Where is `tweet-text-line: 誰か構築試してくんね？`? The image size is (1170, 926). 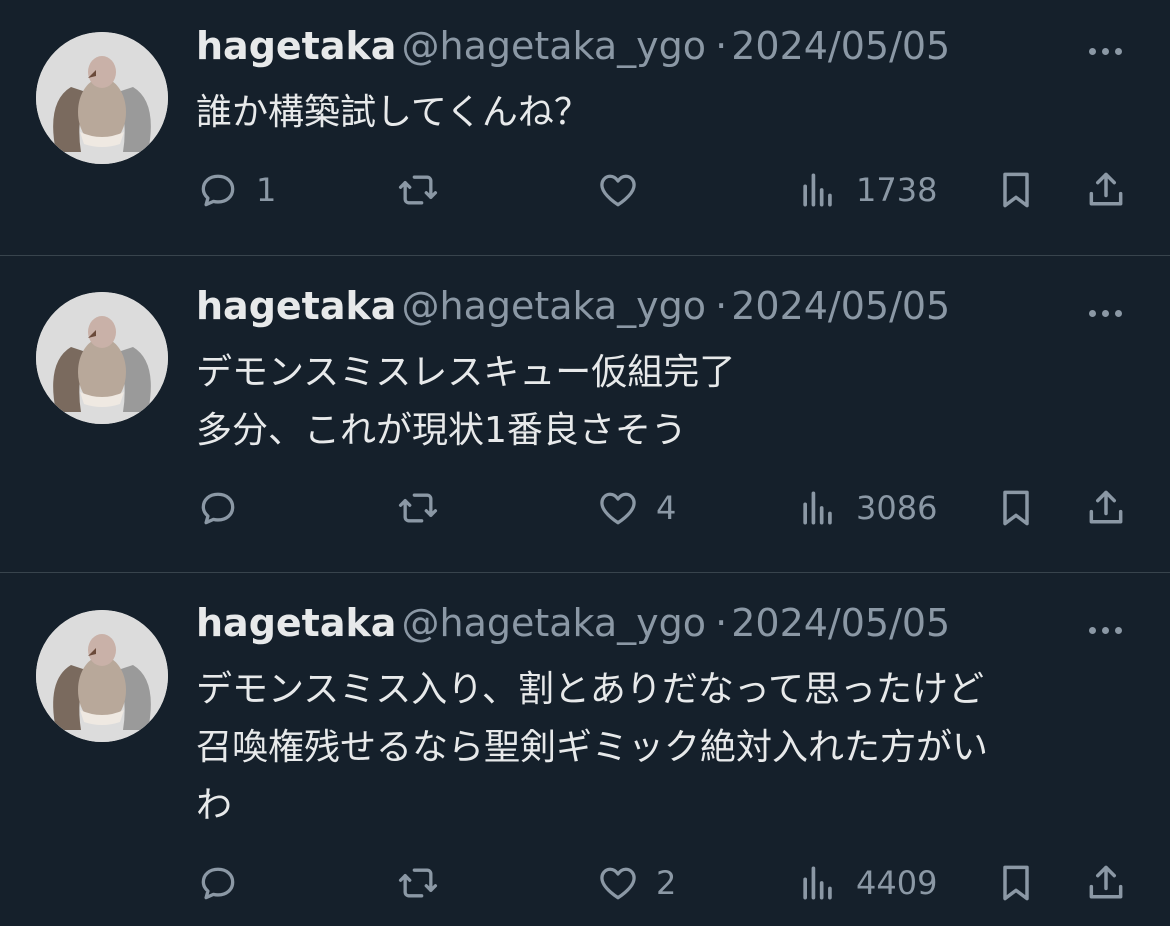 tweet-text-line: 誰か構築試してくんね？ is located at coordinates (393, 112).